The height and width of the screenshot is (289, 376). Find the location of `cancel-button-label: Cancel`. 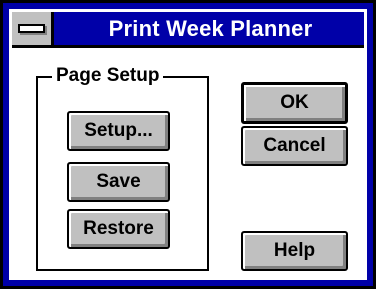

cancel-button-label: Cancel is located at coordinates (294, 145).